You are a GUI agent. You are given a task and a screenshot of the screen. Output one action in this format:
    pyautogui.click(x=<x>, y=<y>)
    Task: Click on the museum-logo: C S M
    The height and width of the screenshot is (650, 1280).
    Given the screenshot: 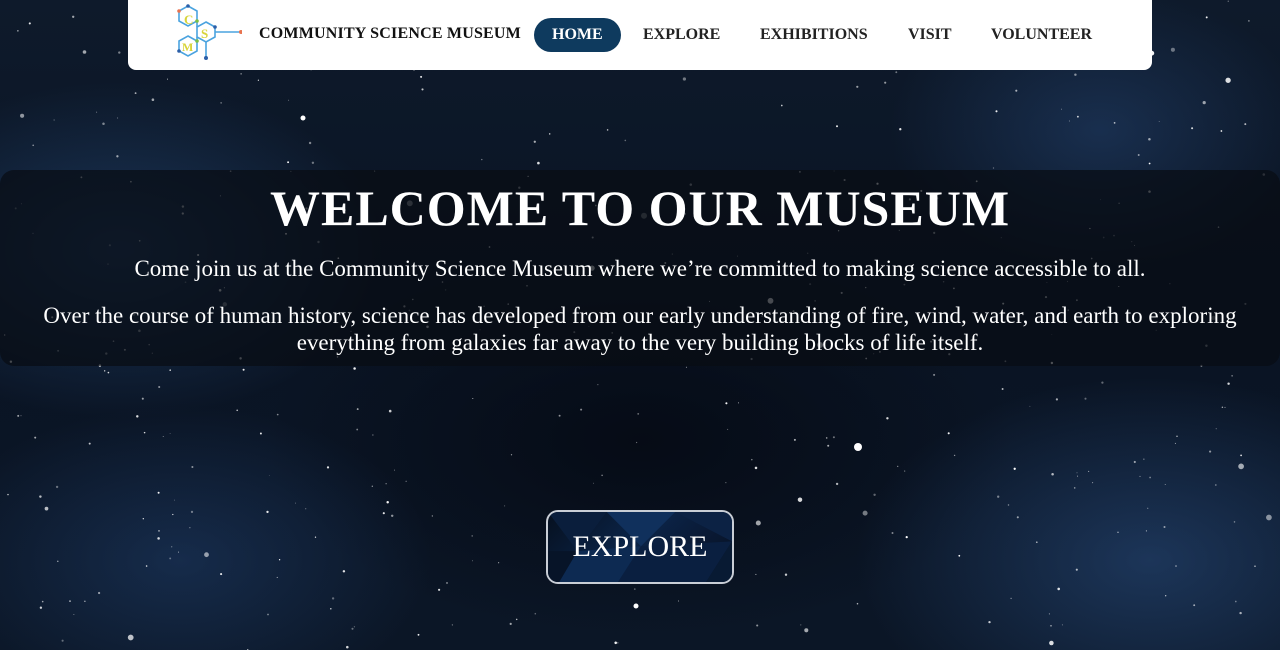 What is the action you would take?
    pyautogui.click(x=205, y=35)
    